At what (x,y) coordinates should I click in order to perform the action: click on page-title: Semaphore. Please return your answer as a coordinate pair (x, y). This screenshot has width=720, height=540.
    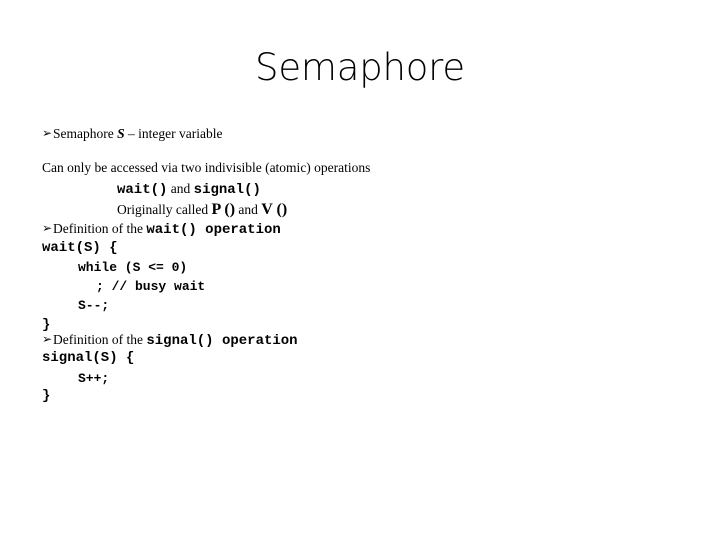
    Looking at the image, I should click on (360, 67).